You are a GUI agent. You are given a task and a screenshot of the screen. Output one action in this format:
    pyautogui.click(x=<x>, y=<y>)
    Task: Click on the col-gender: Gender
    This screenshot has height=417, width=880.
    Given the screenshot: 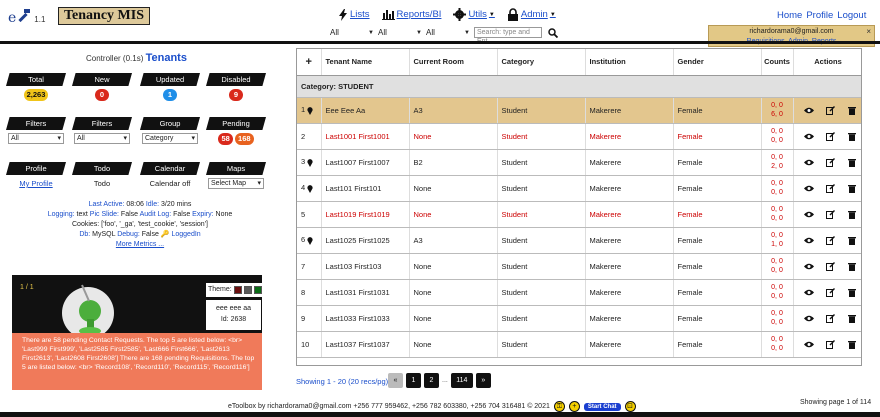 What is the action you would take?
    pyautogui.click(x=717, y=62)
    